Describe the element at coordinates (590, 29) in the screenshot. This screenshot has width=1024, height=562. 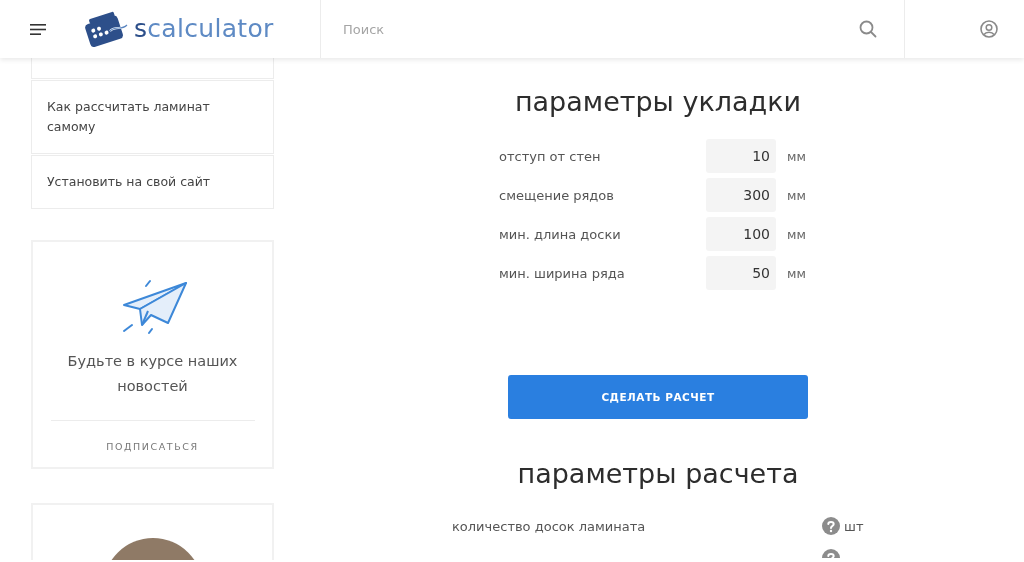
I see `search-field: Поиск` at that location.